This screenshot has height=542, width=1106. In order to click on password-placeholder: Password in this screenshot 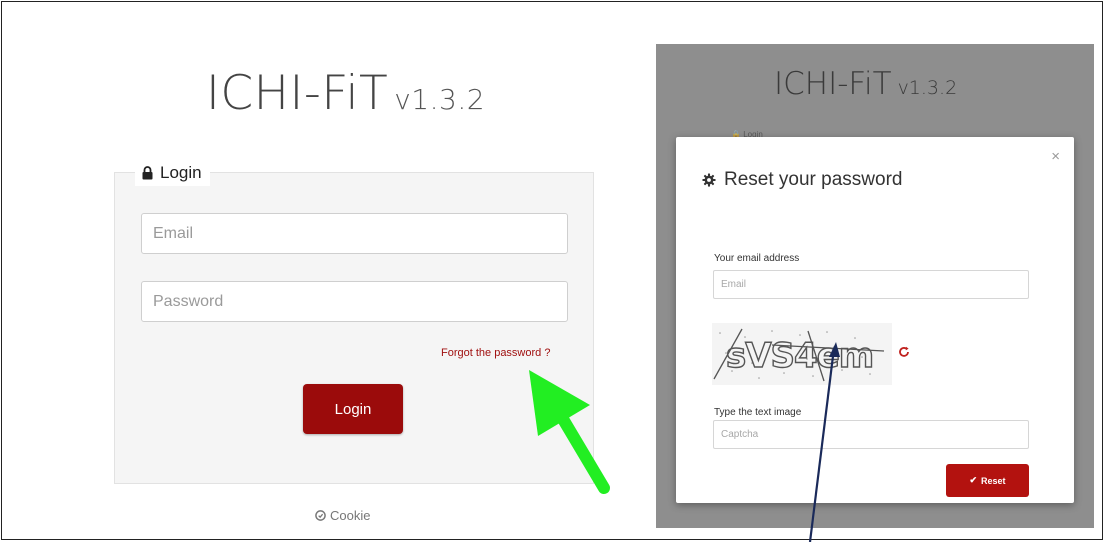, I will do `click(188, 301)`.